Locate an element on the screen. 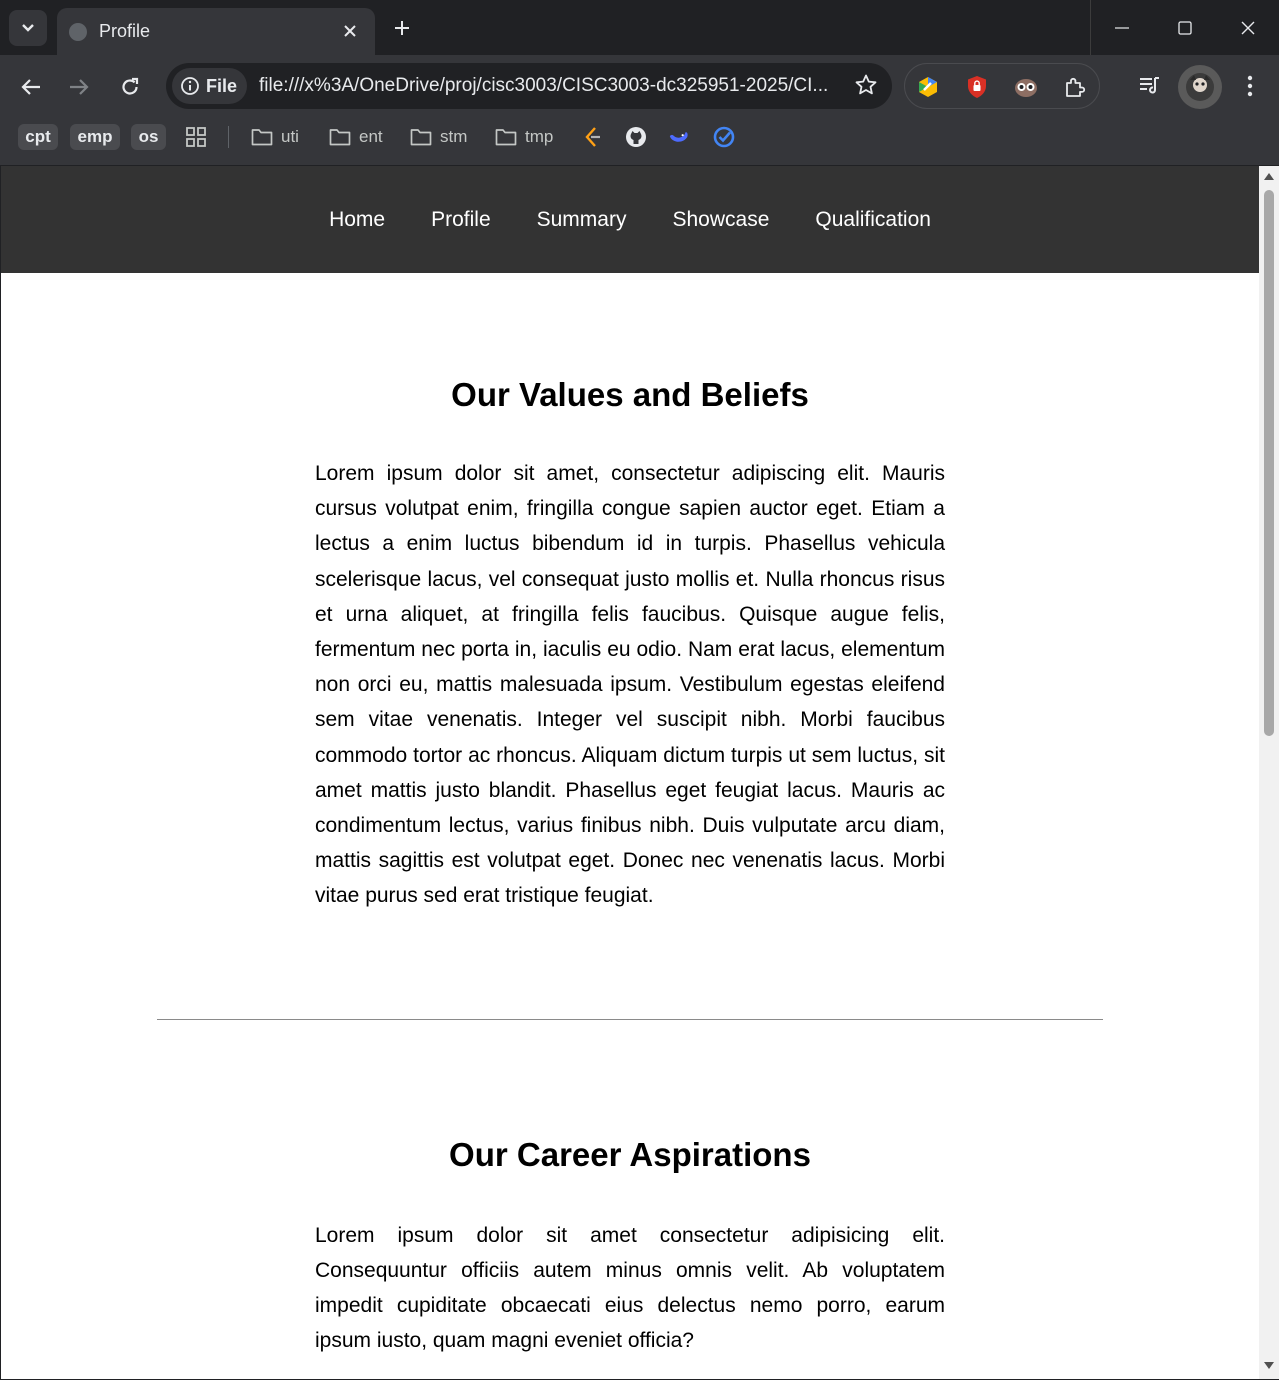 The height and width of the screenshot is (1380, 1279). github-bookmark-icon is located at coordinates (636, 137).